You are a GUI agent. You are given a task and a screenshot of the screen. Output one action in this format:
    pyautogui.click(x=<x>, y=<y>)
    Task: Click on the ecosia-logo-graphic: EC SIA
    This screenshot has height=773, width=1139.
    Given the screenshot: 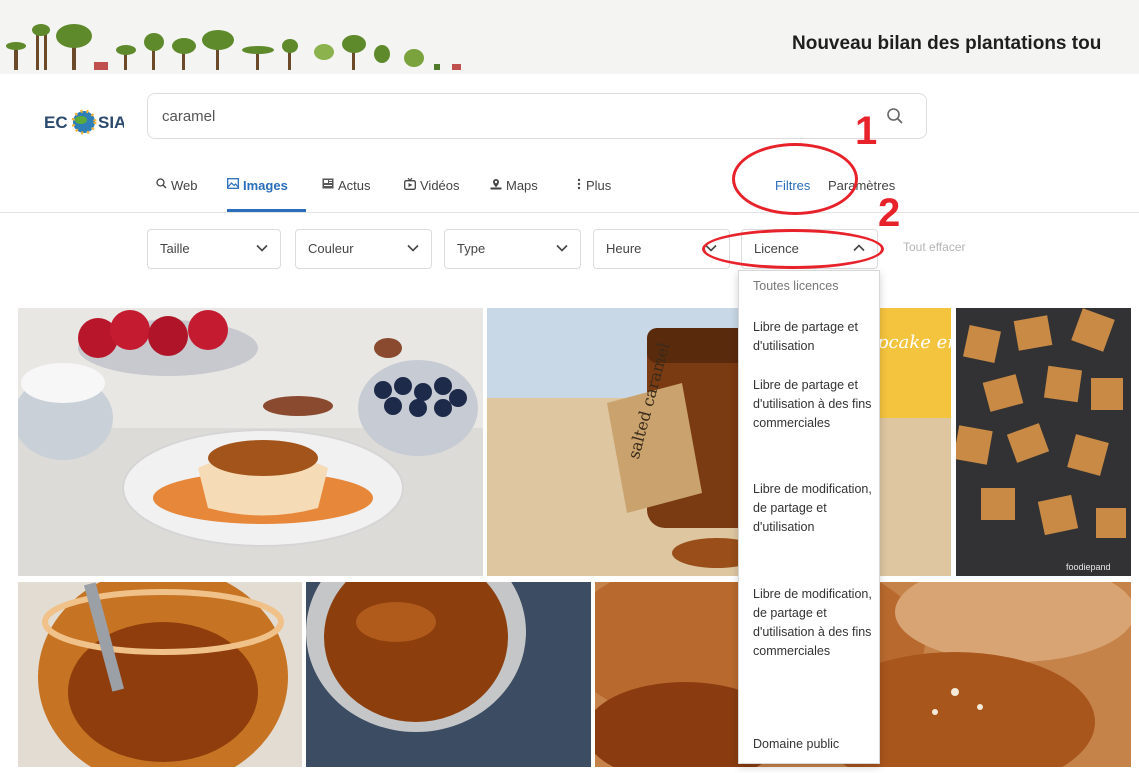 What is the action you would take?
    pyautogui.click(x=85, y=122)
    